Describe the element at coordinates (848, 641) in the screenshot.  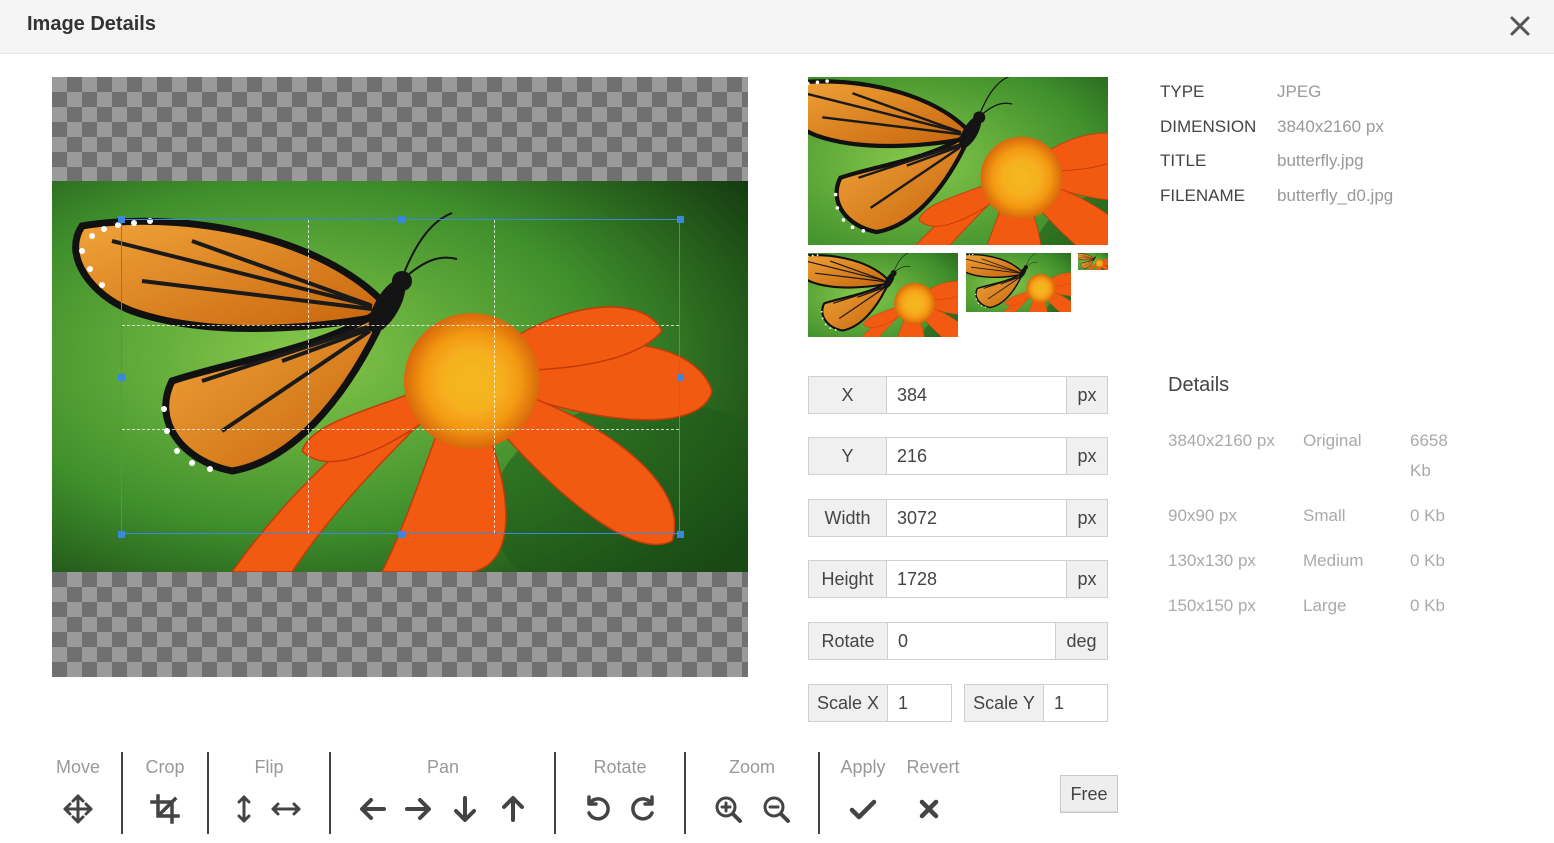
I see `rotate-label: Rotate` at that location.